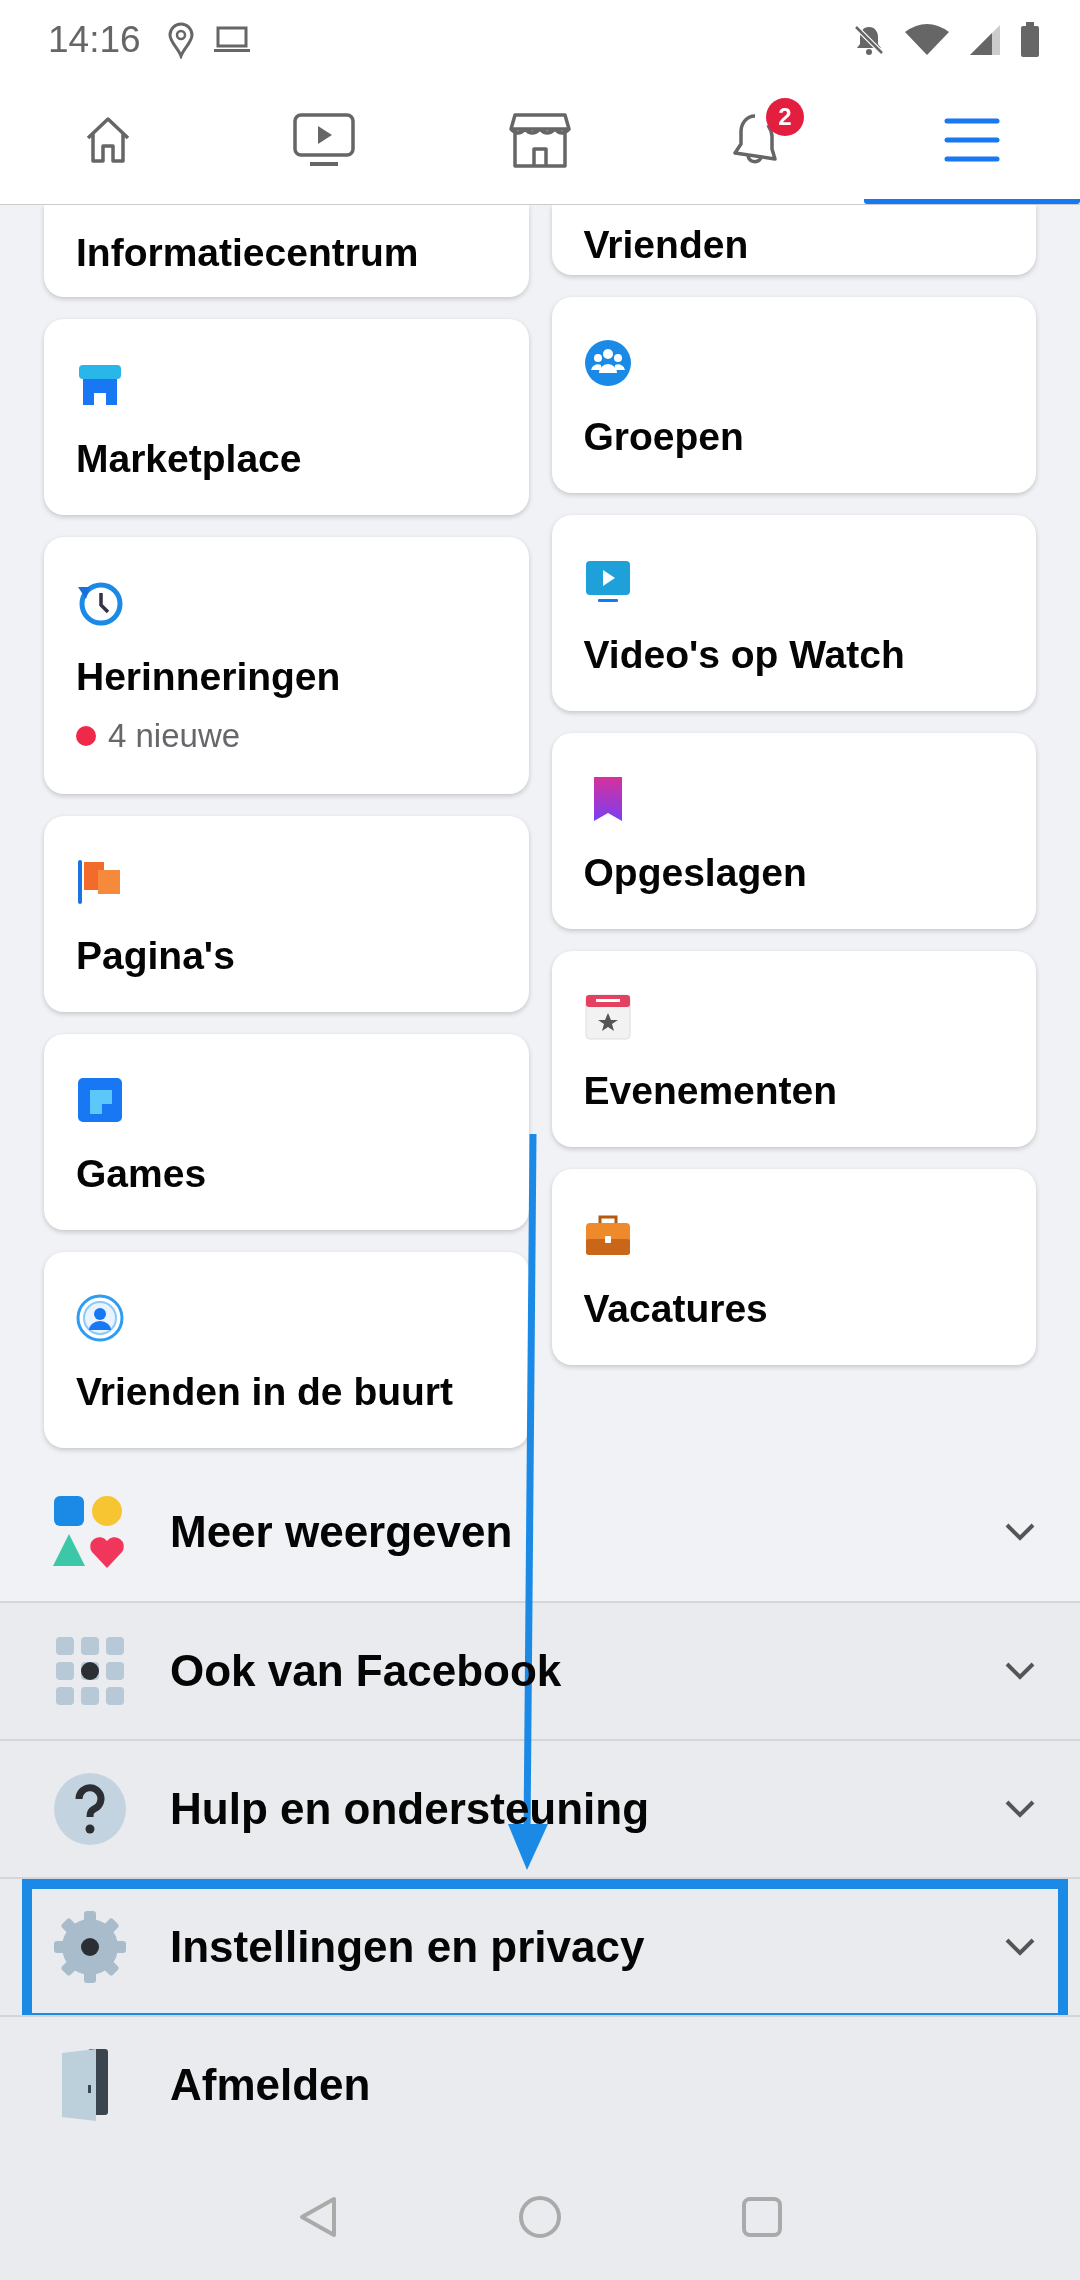 The width and height of the screenshot is (1080, 2280). Describe the element at coordinates (744, 655) in the screenshot. I see `shortcut-label: Video's op Watch` at that location.